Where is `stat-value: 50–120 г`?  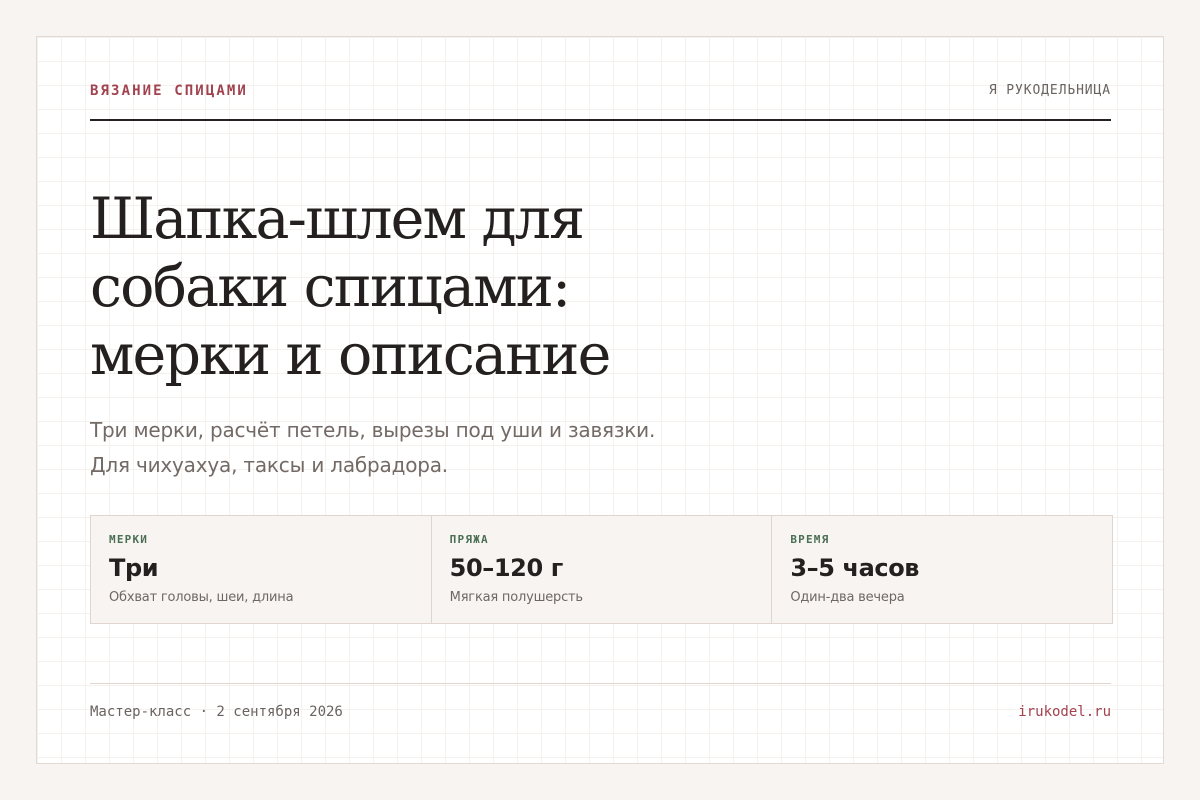 stat-value: 50–120 г is located at coordinates (506, 568).